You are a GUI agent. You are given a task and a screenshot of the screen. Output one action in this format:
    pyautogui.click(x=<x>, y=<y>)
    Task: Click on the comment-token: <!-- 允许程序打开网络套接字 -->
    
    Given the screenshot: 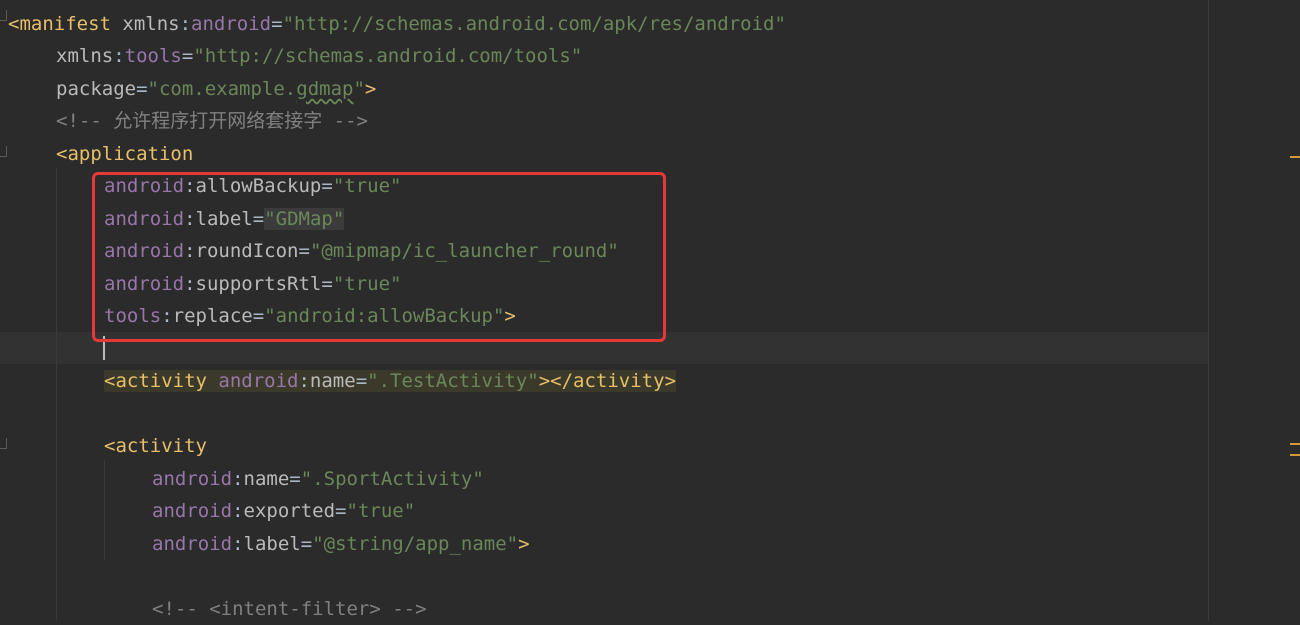 What is the action you would take?
    pyautogui.click(x=212, y=121)
    